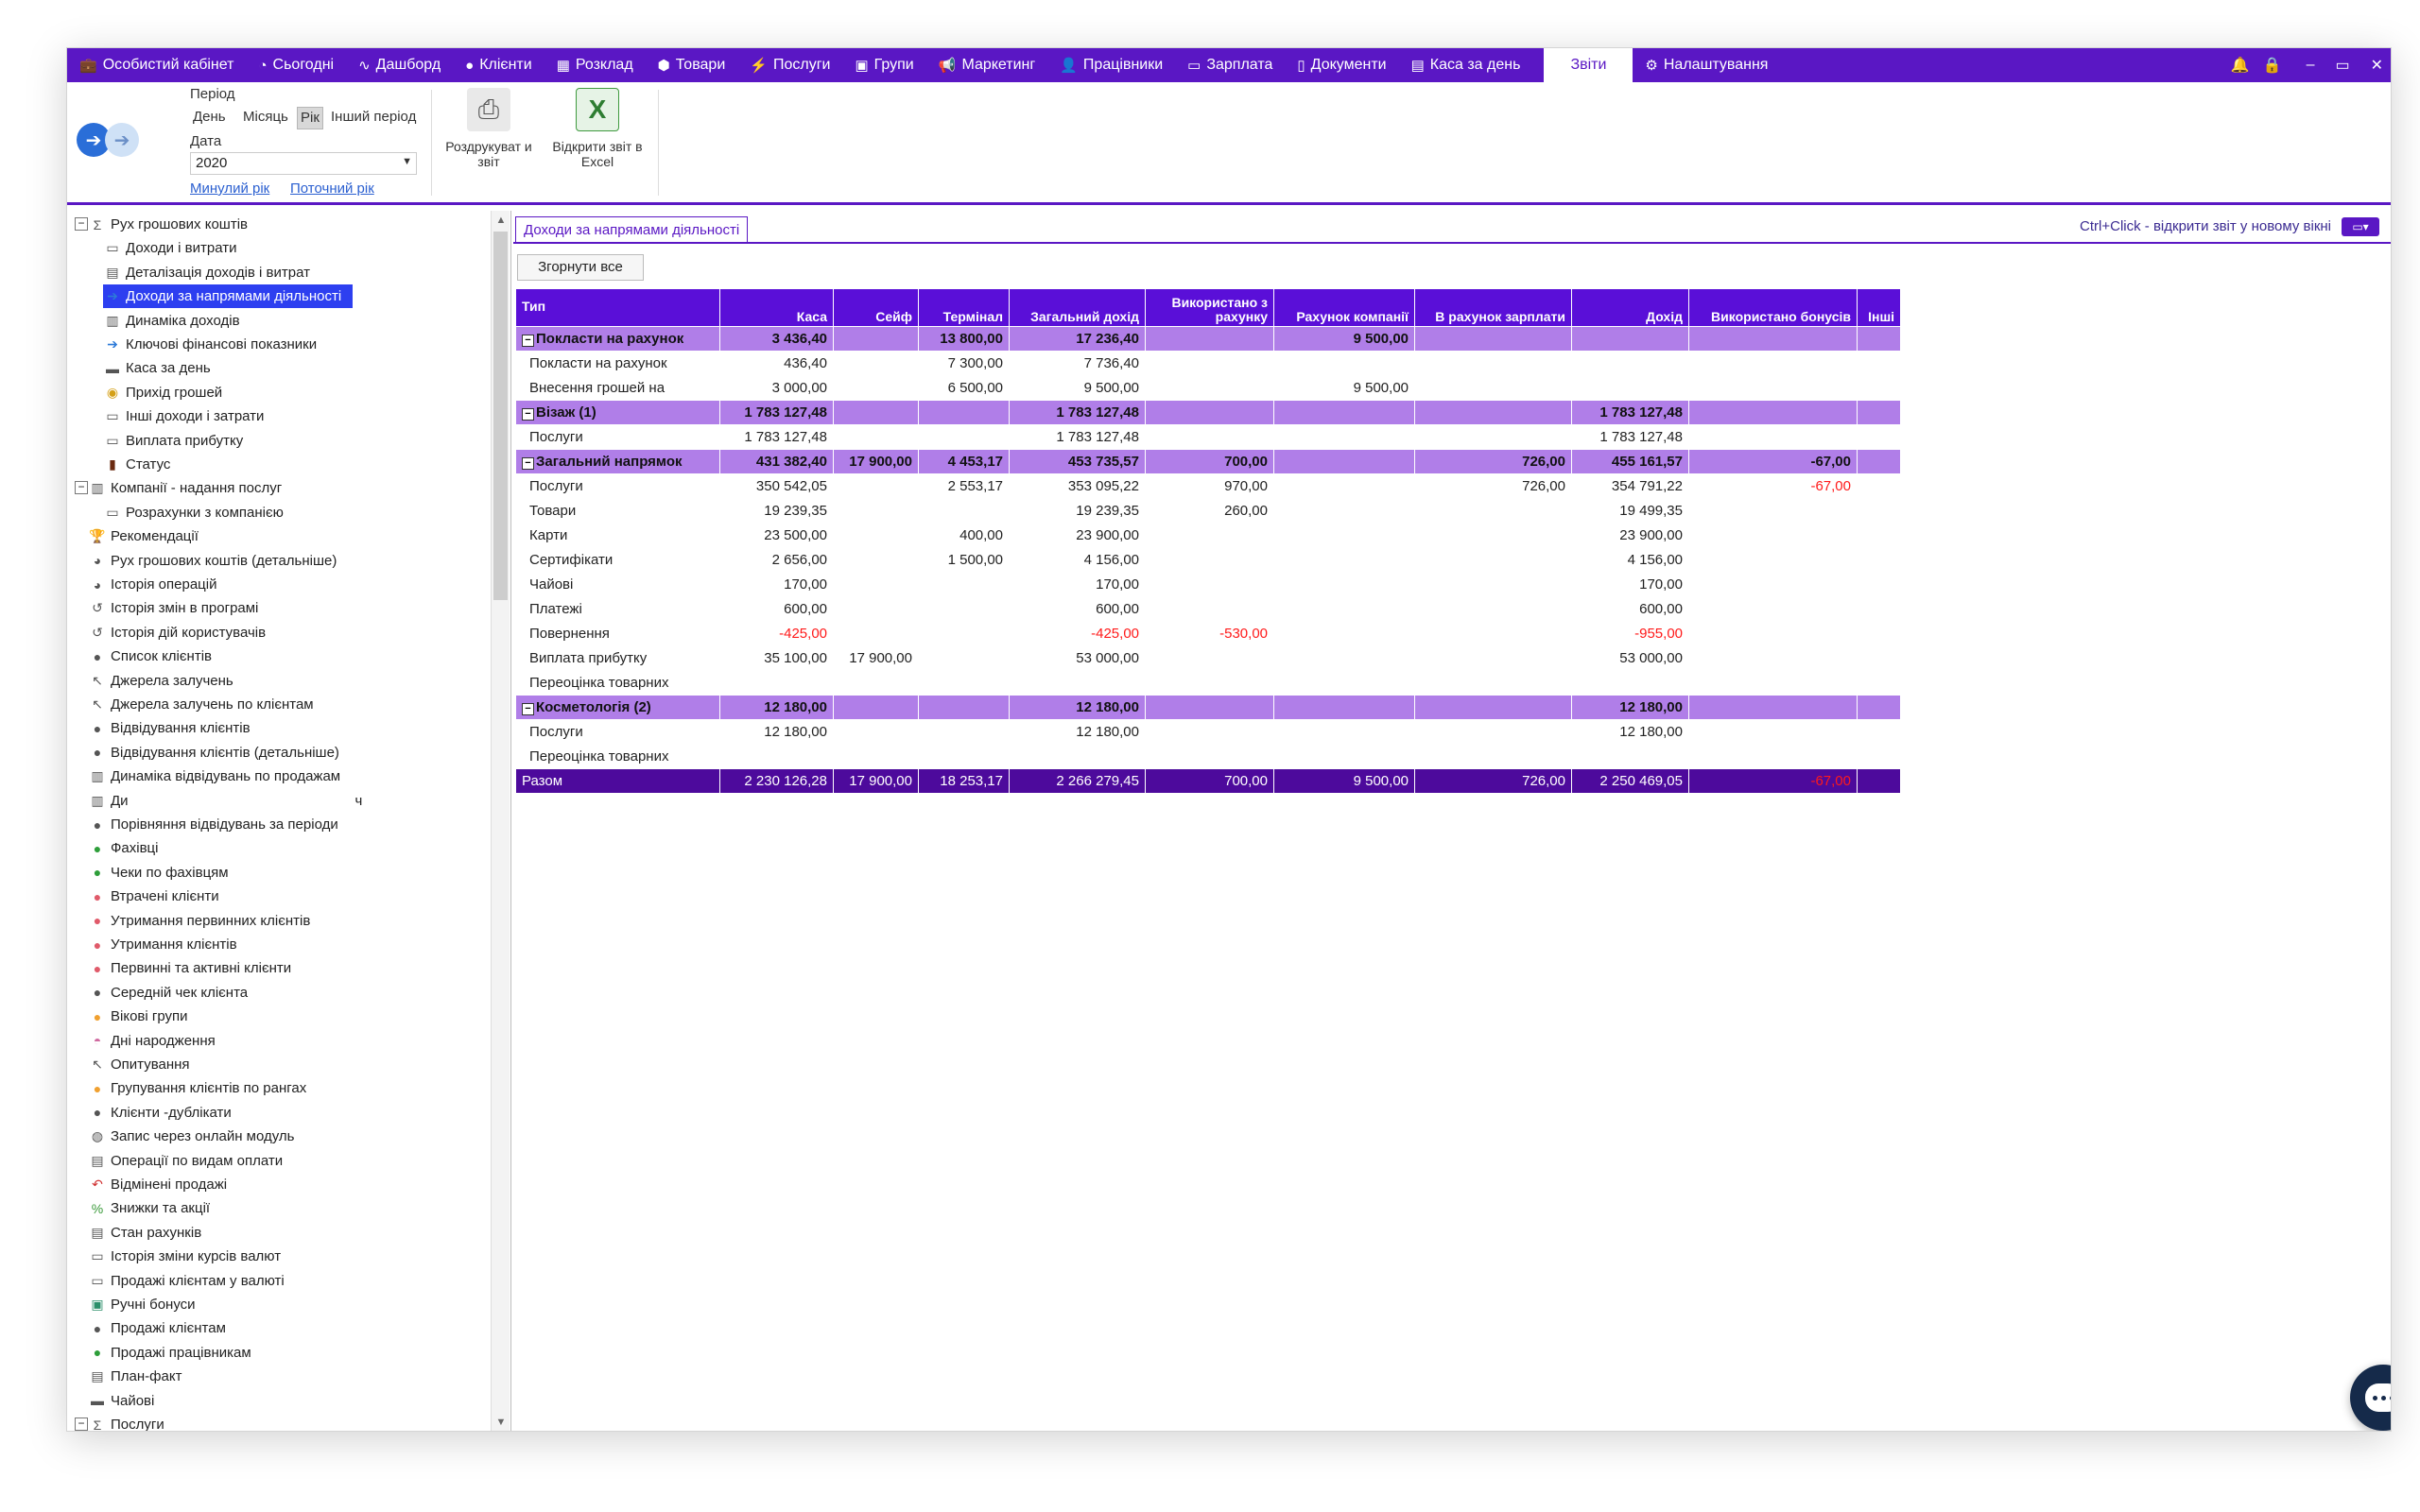 The width and height of the screenshot is (2420, 1512). I want to click on tree-item: ◓ Дні народження, so click(152, 1041).